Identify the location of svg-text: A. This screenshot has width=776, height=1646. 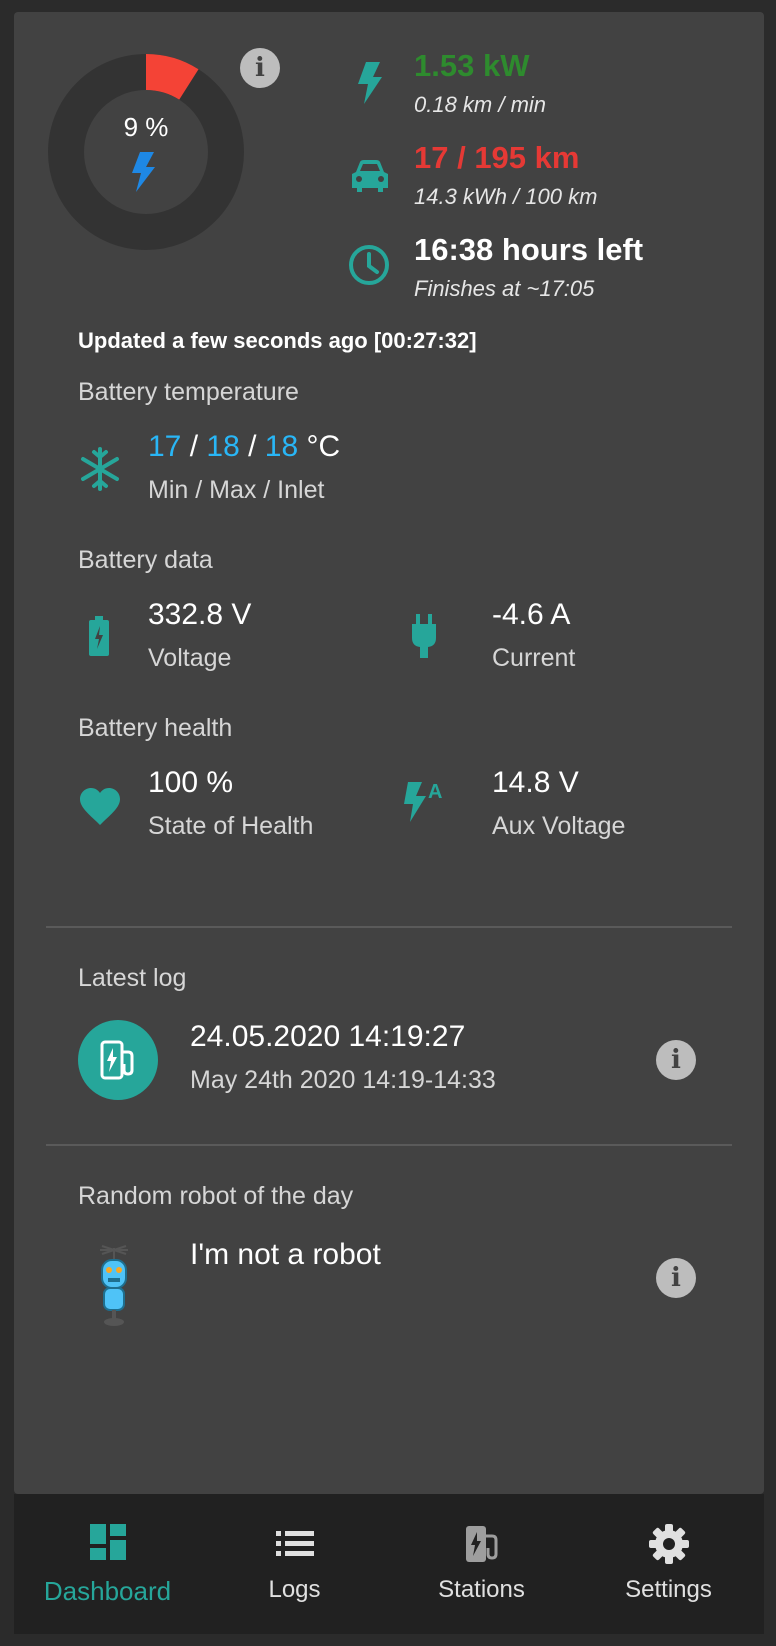
(435, 792).